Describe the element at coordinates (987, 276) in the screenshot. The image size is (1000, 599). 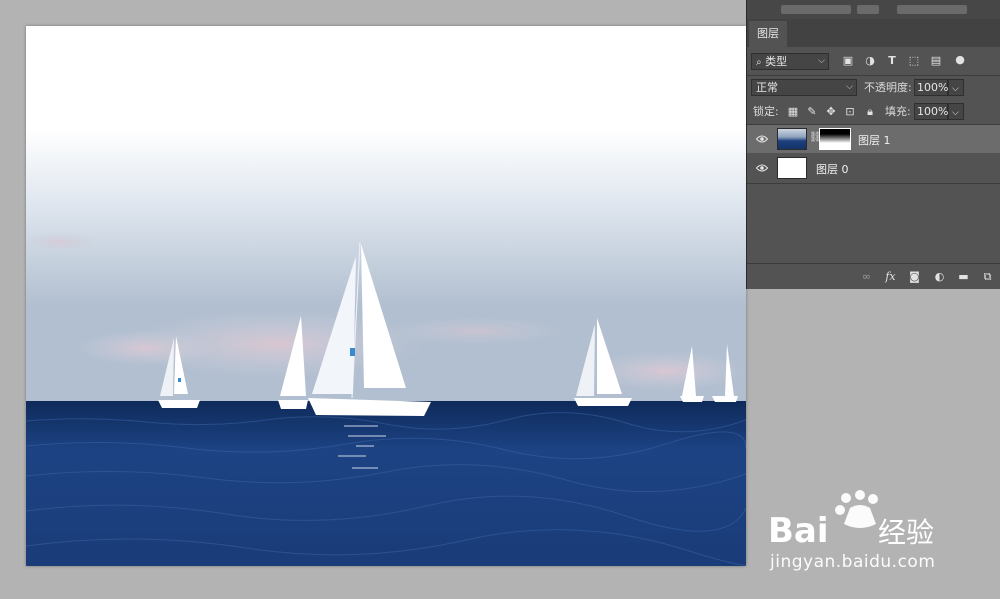
I see `new-layer-icon: ⧉` at that location.